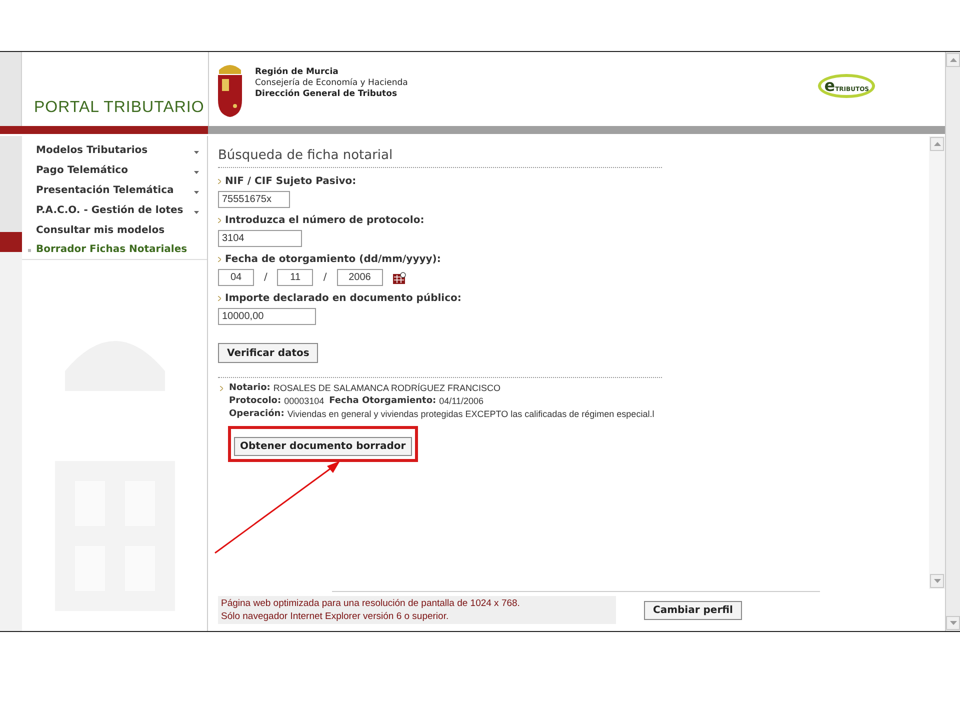 Image resolution: width=960 pixels, height=720 pixels. What do you see at coordinates (11, 242) in the screenshot?
I see `selection-marker` at bounding box center [11, 242].